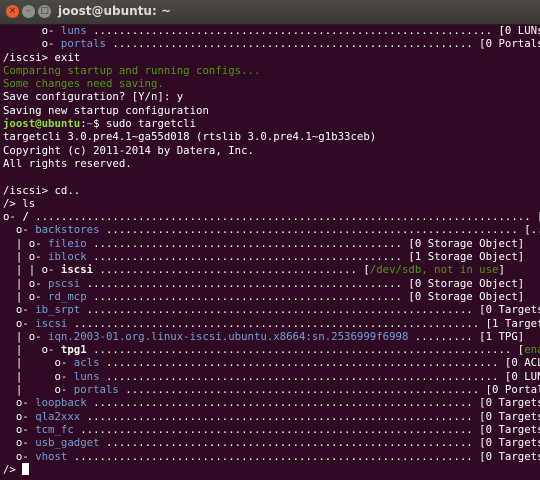 The width and height of the screenshot is (540, 480). What do you see at coordinates (271, 96) in the screenshot?
I see `terminal-line: Save configuration? [Y/n]: y` at bounding box center [271, 96].